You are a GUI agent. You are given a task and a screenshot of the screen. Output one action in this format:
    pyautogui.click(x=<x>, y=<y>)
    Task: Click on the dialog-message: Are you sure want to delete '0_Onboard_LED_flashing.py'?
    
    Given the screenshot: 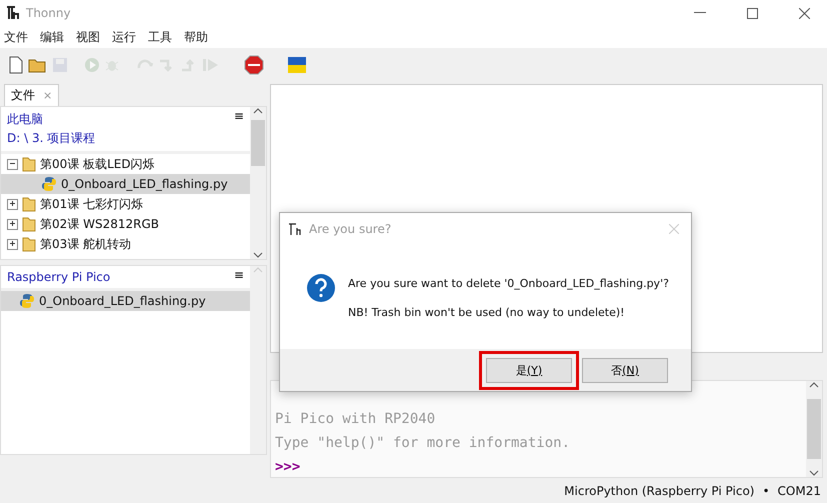 What is the action you would take?
    pyautogui.click(x=508, y=283)
    